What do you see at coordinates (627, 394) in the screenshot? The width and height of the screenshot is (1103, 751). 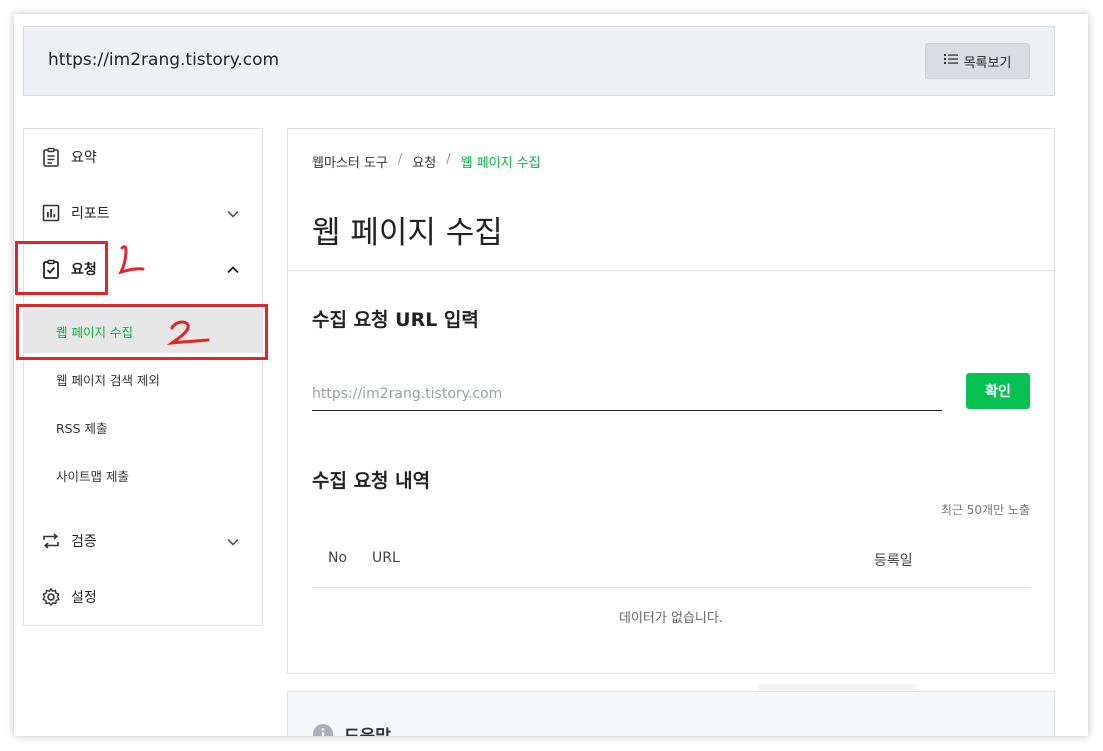 I see `url-input` at bounding box center [627, 394].